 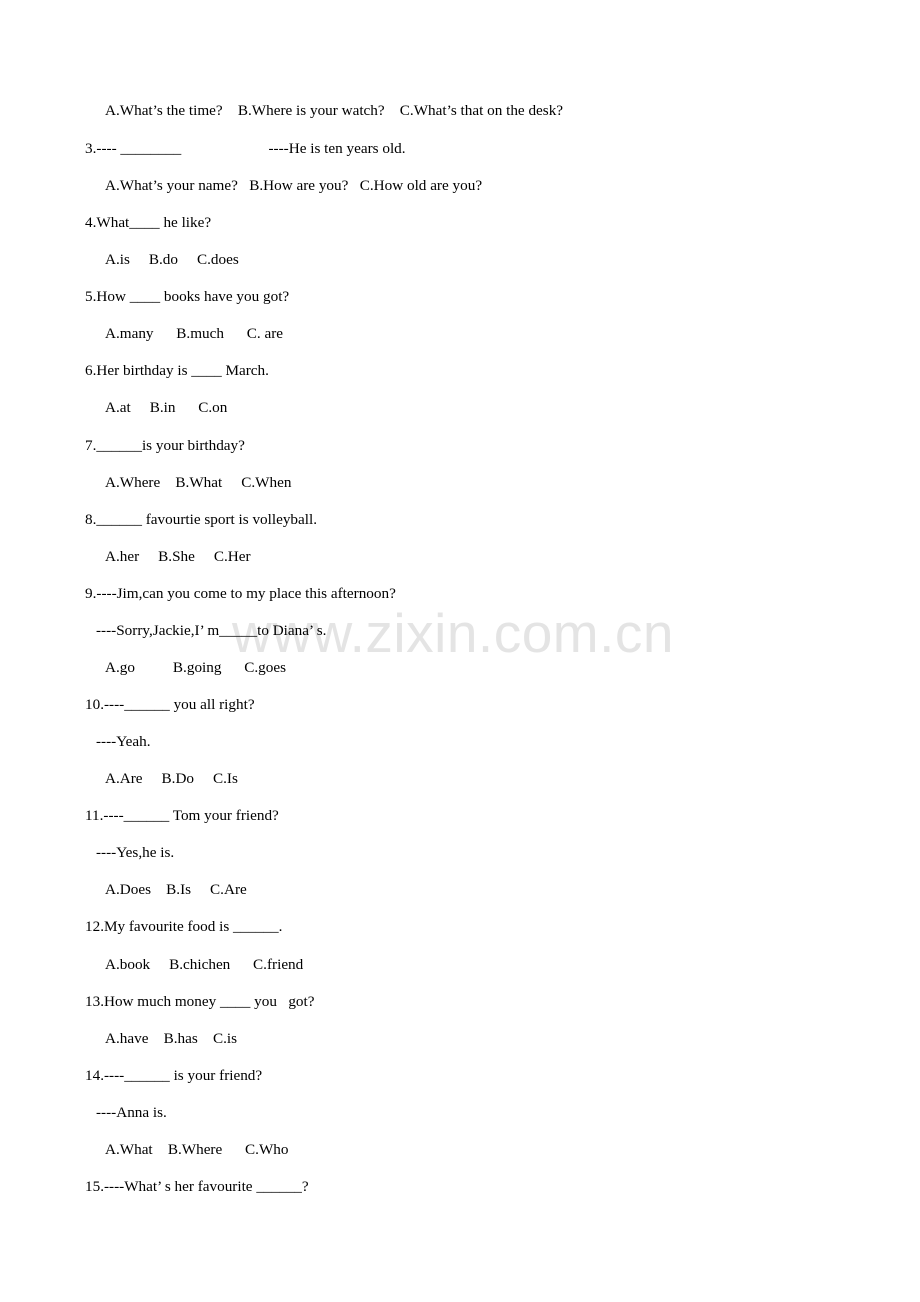 I want to click on worksheet-line: 14.----______ is your friend?, so click(x=174, y=1075).